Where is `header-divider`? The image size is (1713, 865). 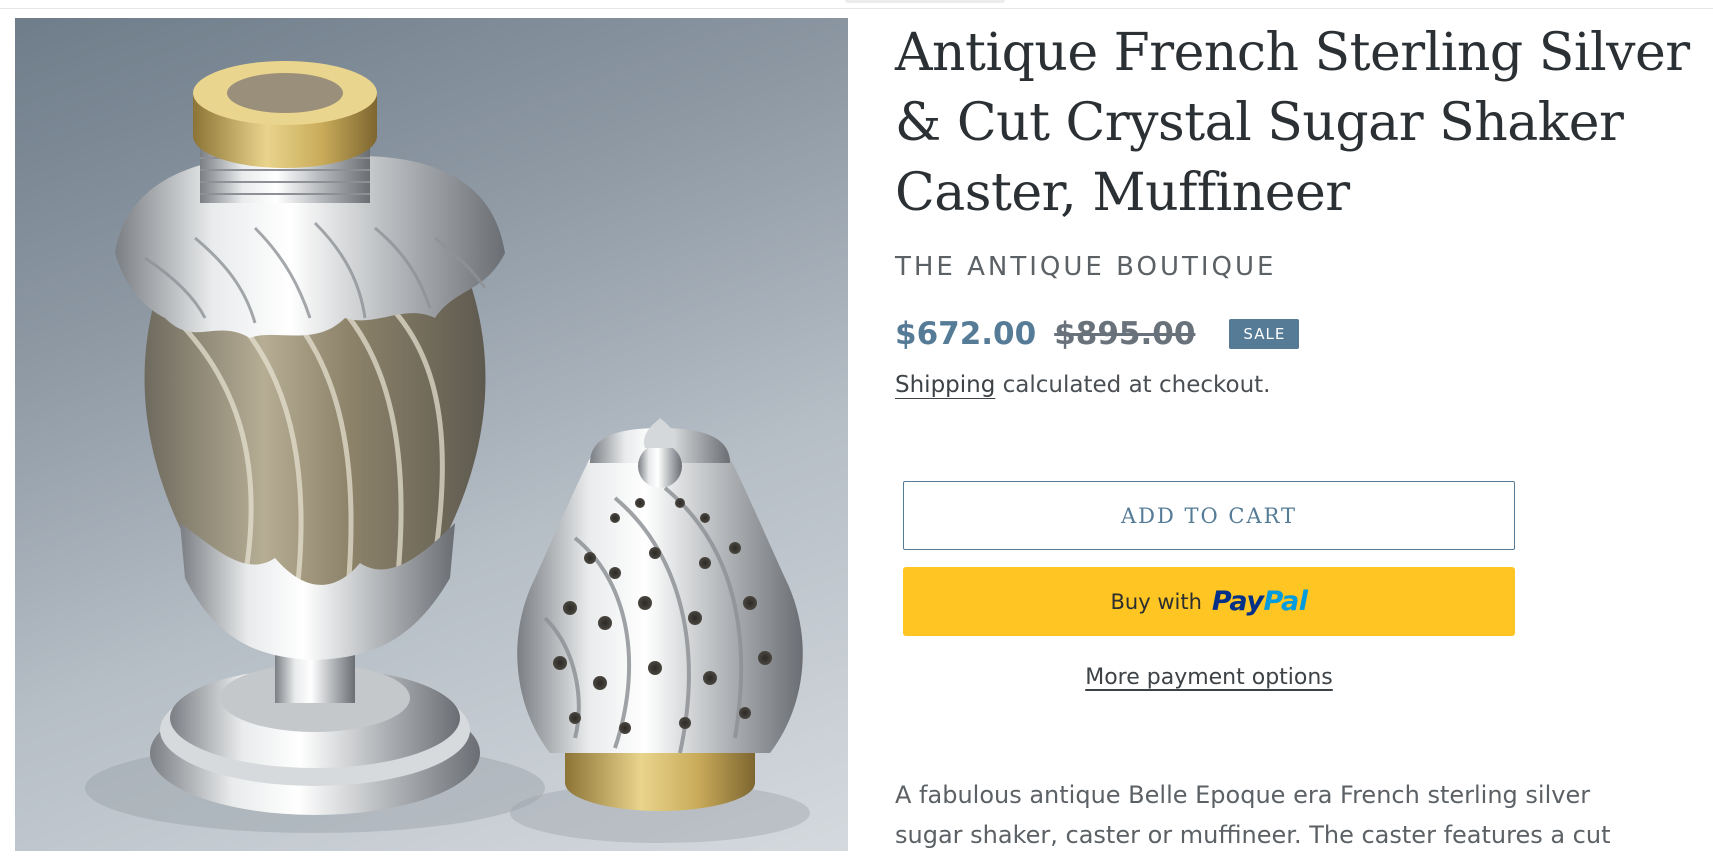
header-divider is located at coordinates (856, 8).